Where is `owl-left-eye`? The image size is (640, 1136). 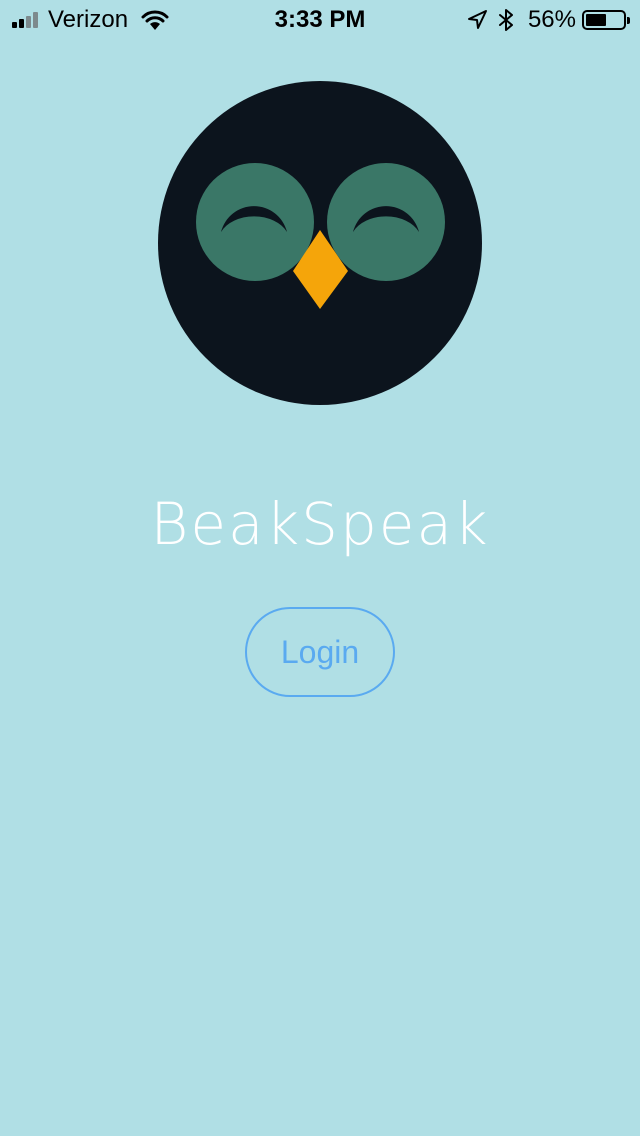 owl-left-eye is located at coordinates (255, 222).